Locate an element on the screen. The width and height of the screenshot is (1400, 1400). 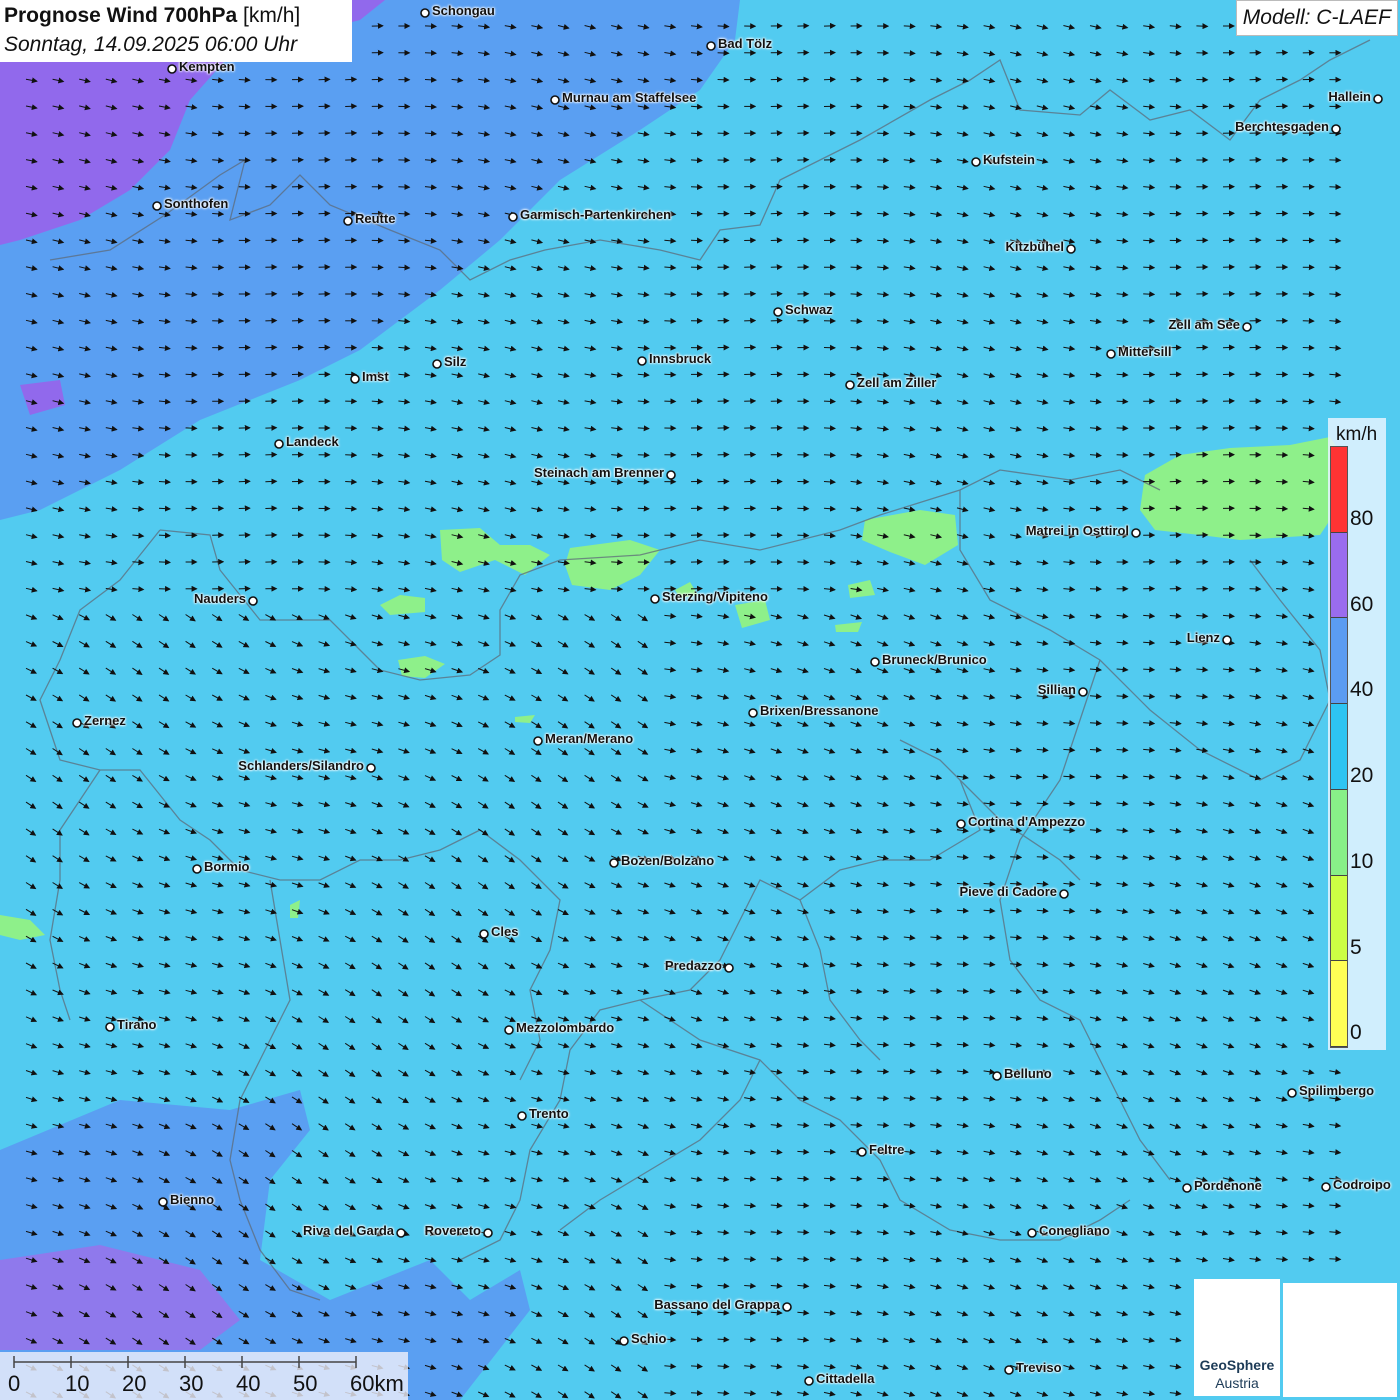
scale-tick-label: 0 is located at coordinates (14, 1383).